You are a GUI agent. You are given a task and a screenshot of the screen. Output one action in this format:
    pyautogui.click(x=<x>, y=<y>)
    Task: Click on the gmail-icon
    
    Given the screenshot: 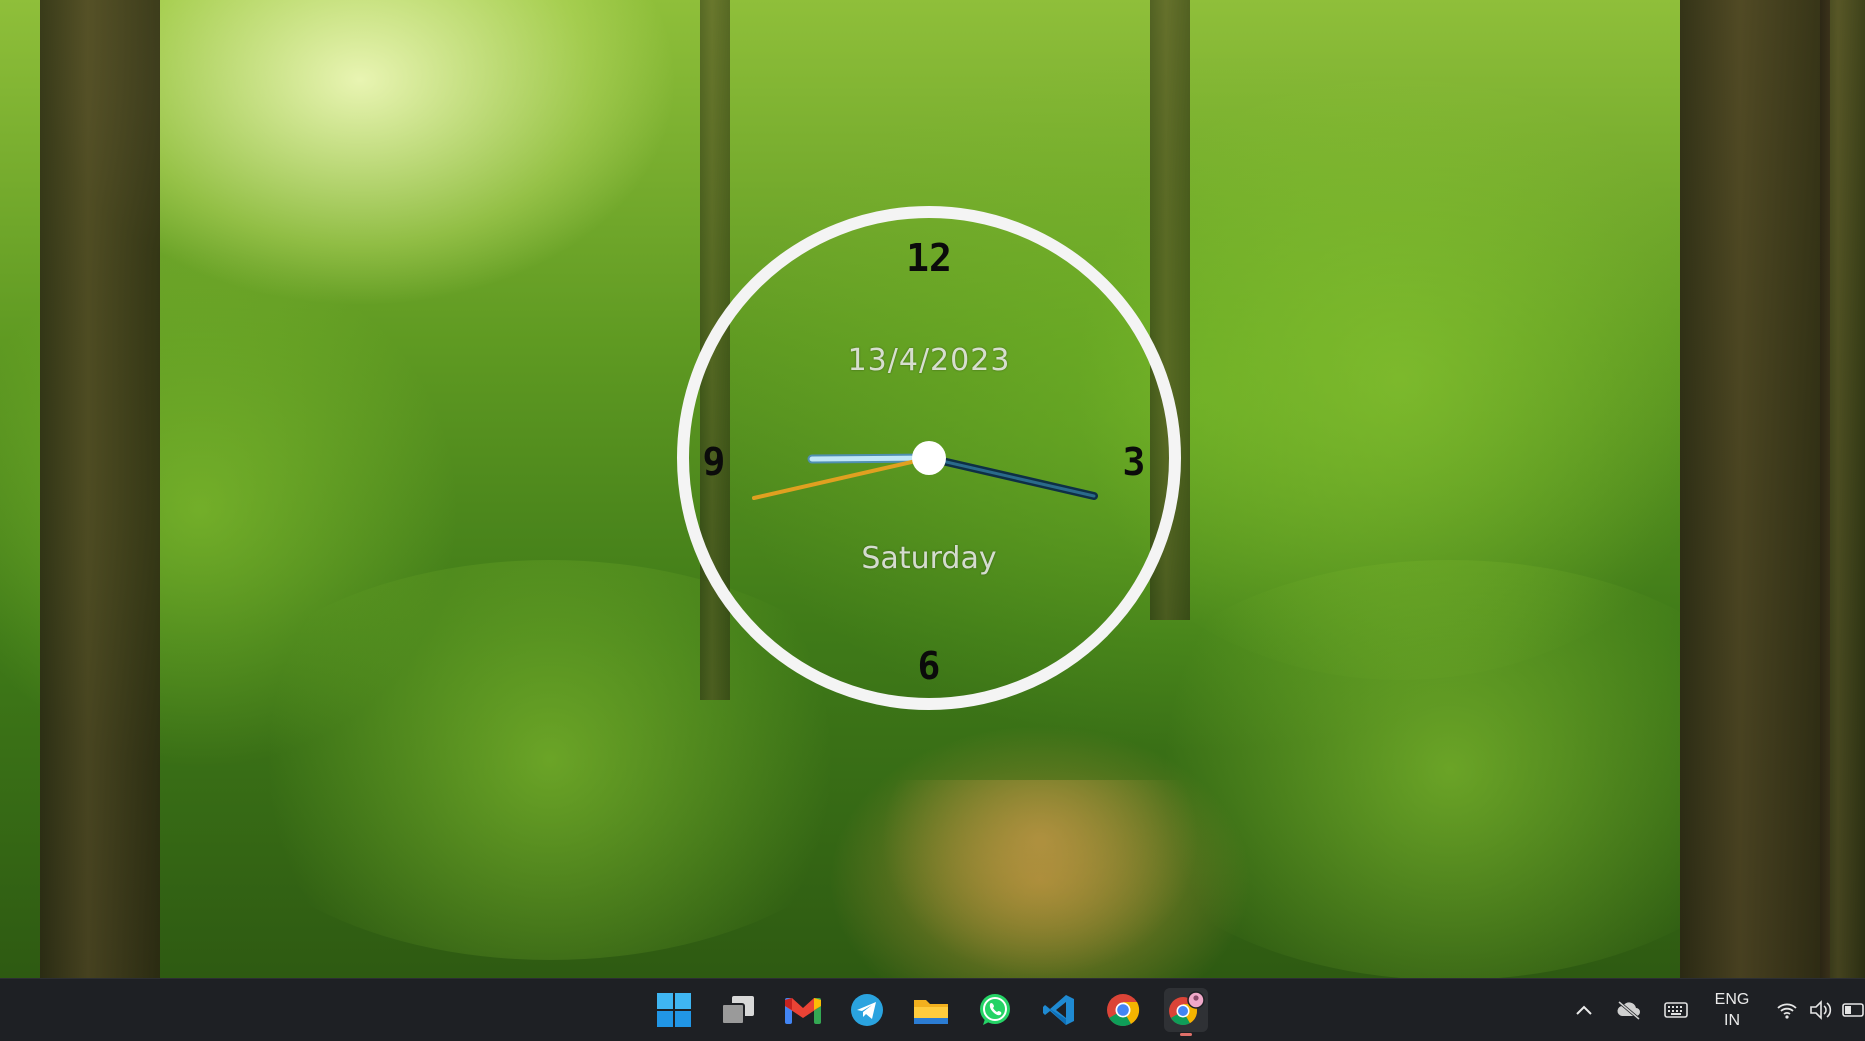 What is the action you would take?
    pyautogui.click(x=803, y=1011)
    